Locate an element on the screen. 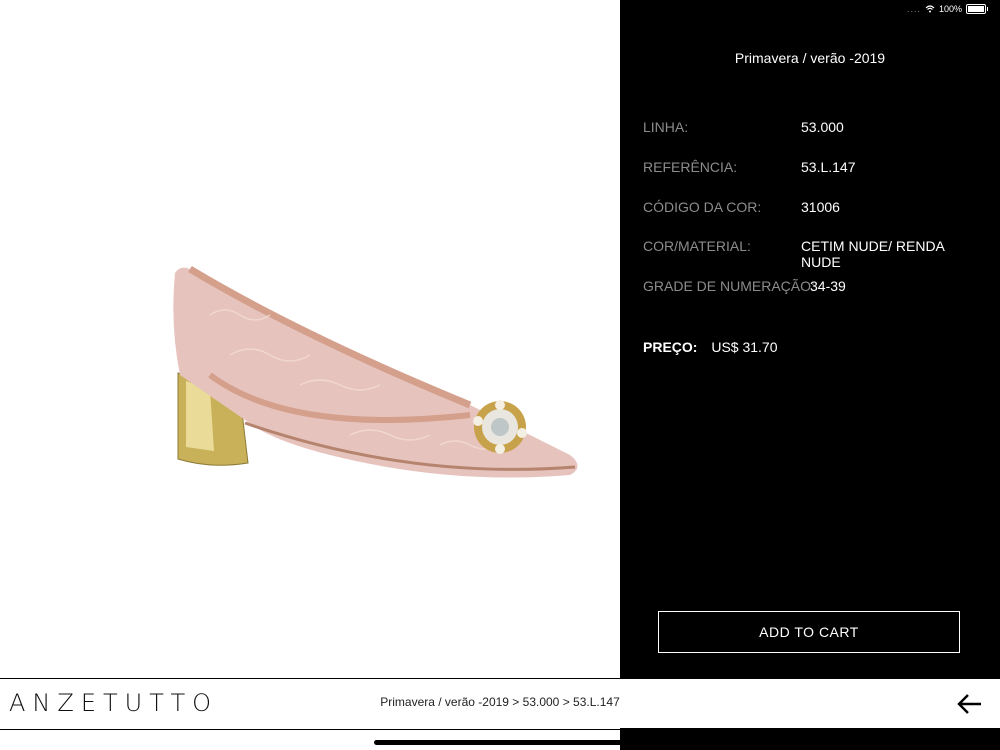  home-indicator is located at coordinates (500, 742).